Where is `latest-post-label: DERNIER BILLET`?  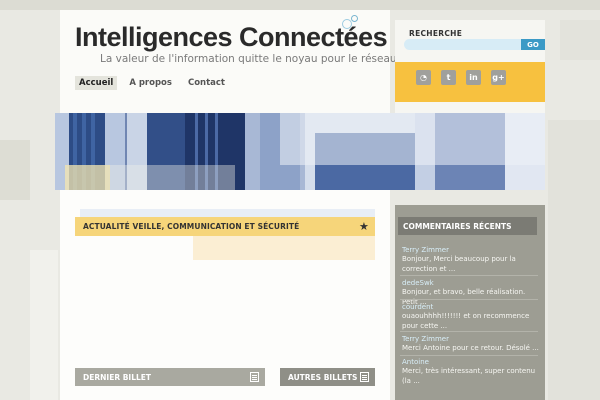
latest-post-label: DERNIER BILLET is located at coordinates (117, 377).